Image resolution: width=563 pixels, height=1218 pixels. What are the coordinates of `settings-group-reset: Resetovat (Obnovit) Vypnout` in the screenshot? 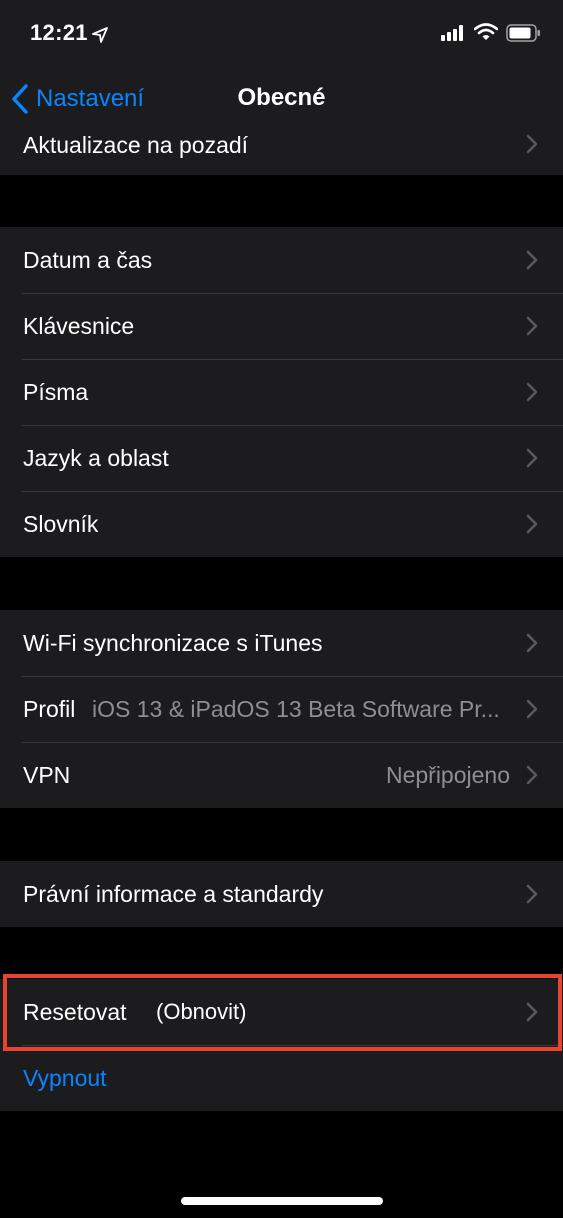 It's located at (281, 1045).